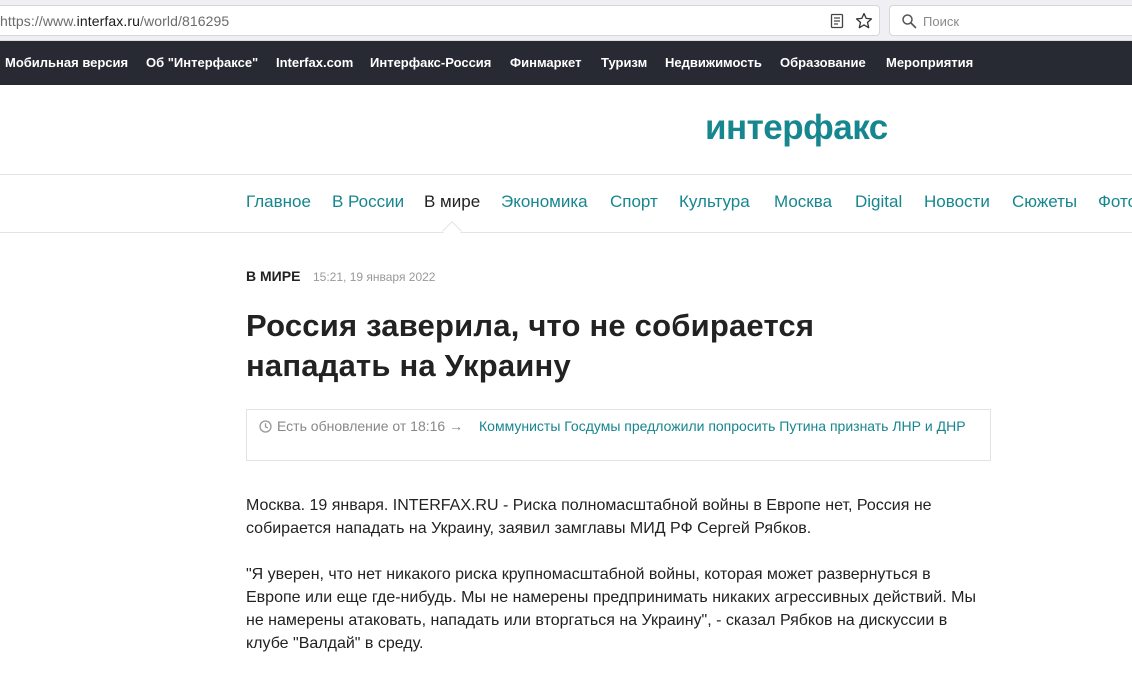 This screenshot has height=679, width=1132. Describe the element at coordinates (837, 21) in the screenshot. I see `reader-view-icon` at that location.